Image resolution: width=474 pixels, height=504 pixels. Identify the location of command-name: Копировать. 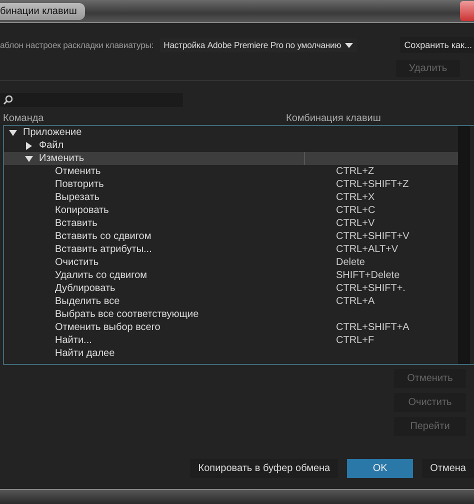
(82, 210).